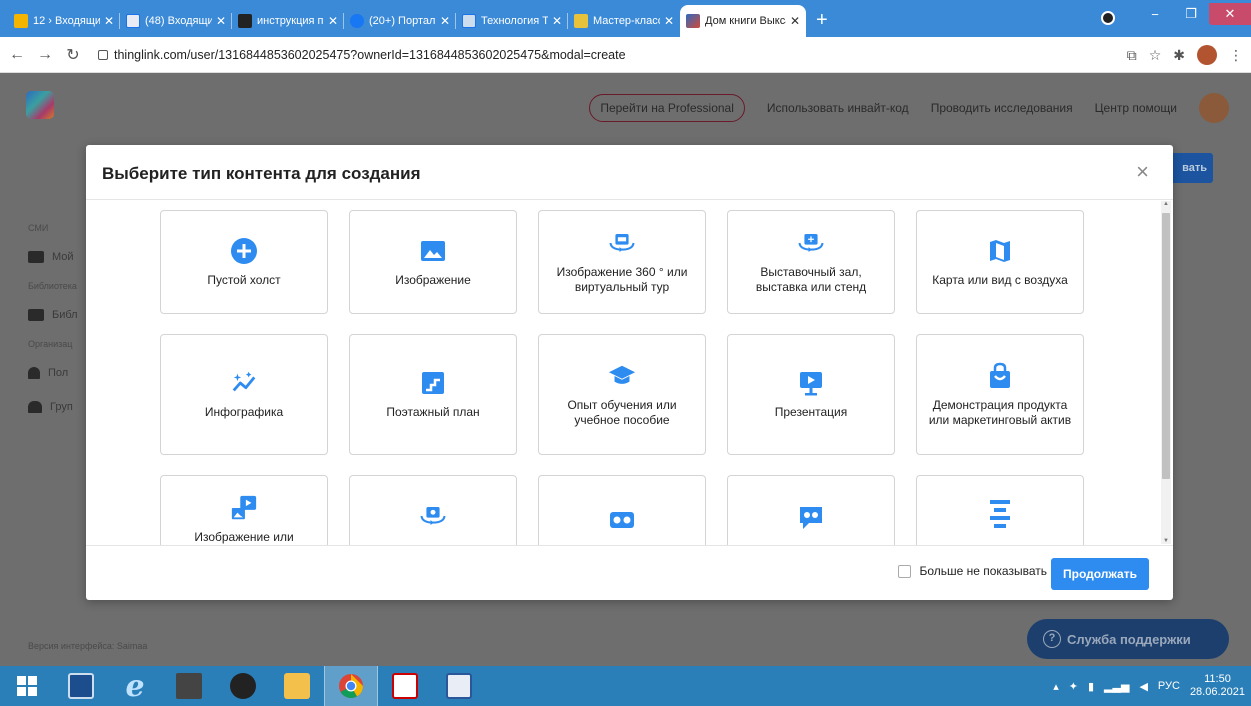 This screenshot has height=706, width=1251. I want to click on signal-icon: ▂▃▅, so click(1116, 686).